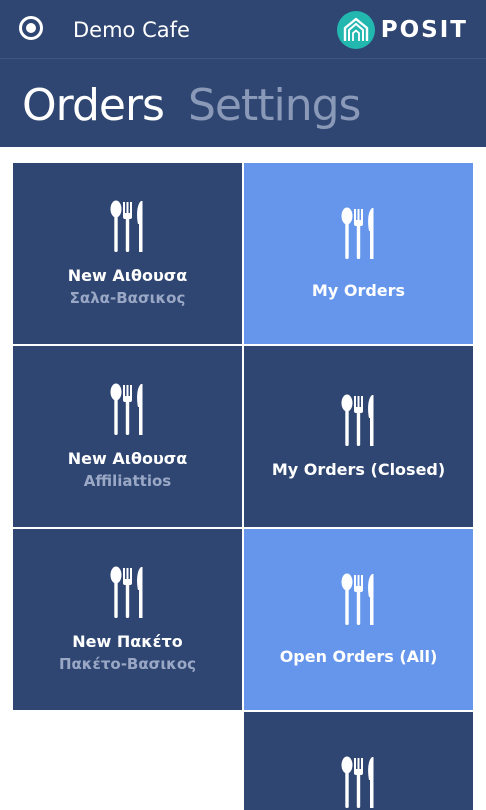 This screenshot has height=810, width=486. Describe the element at coordinates (358, 290) in the screenshot. I see `tile-title: My Orders` at that location.